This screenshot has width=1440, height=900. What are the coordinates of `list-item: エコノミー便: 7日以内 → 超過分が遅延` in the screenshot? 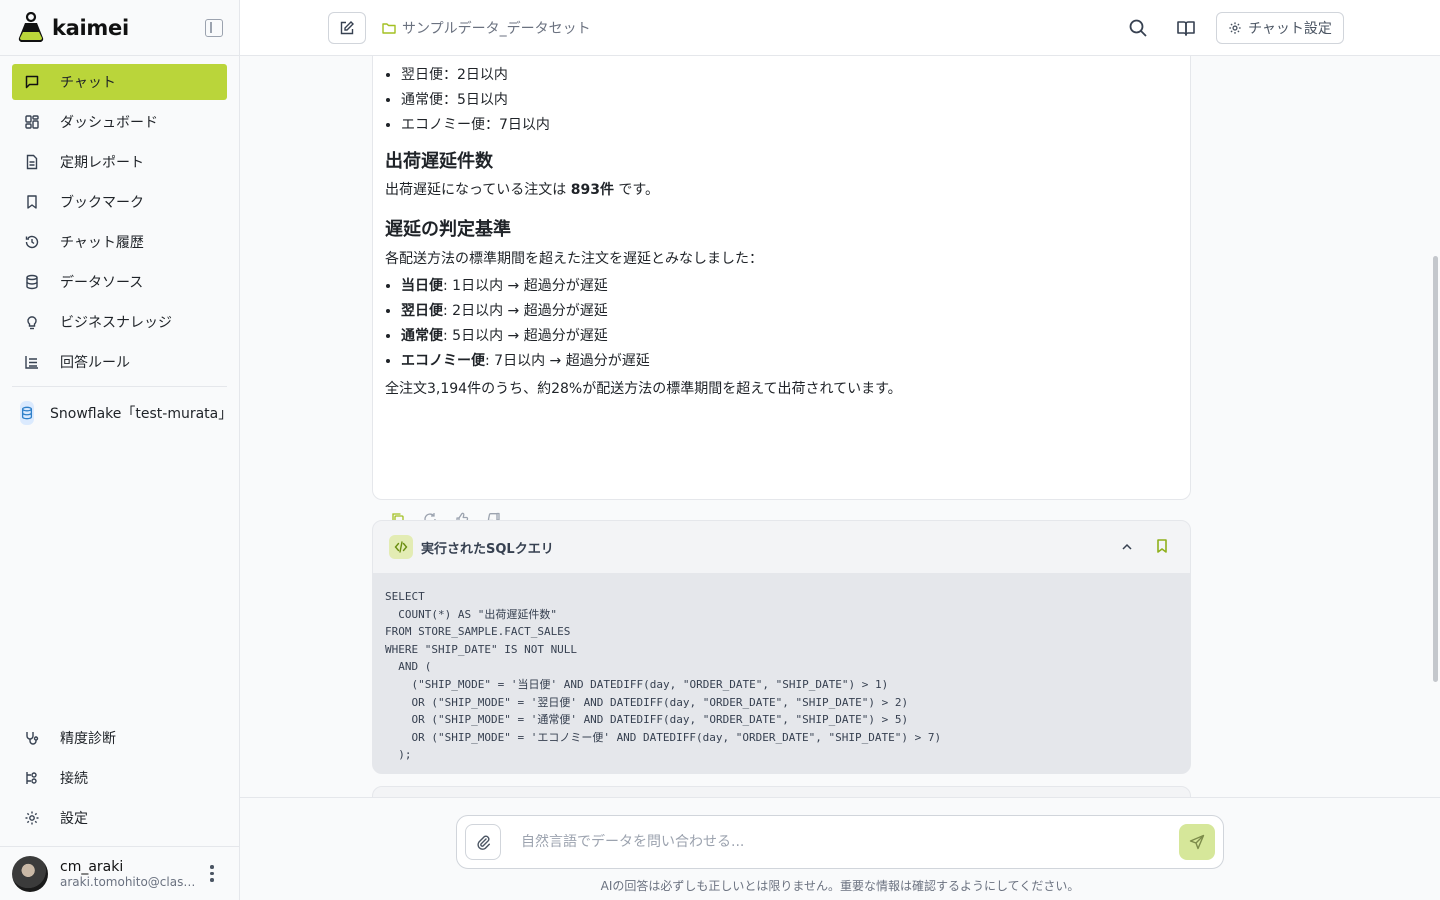 It's located at (789, 363).